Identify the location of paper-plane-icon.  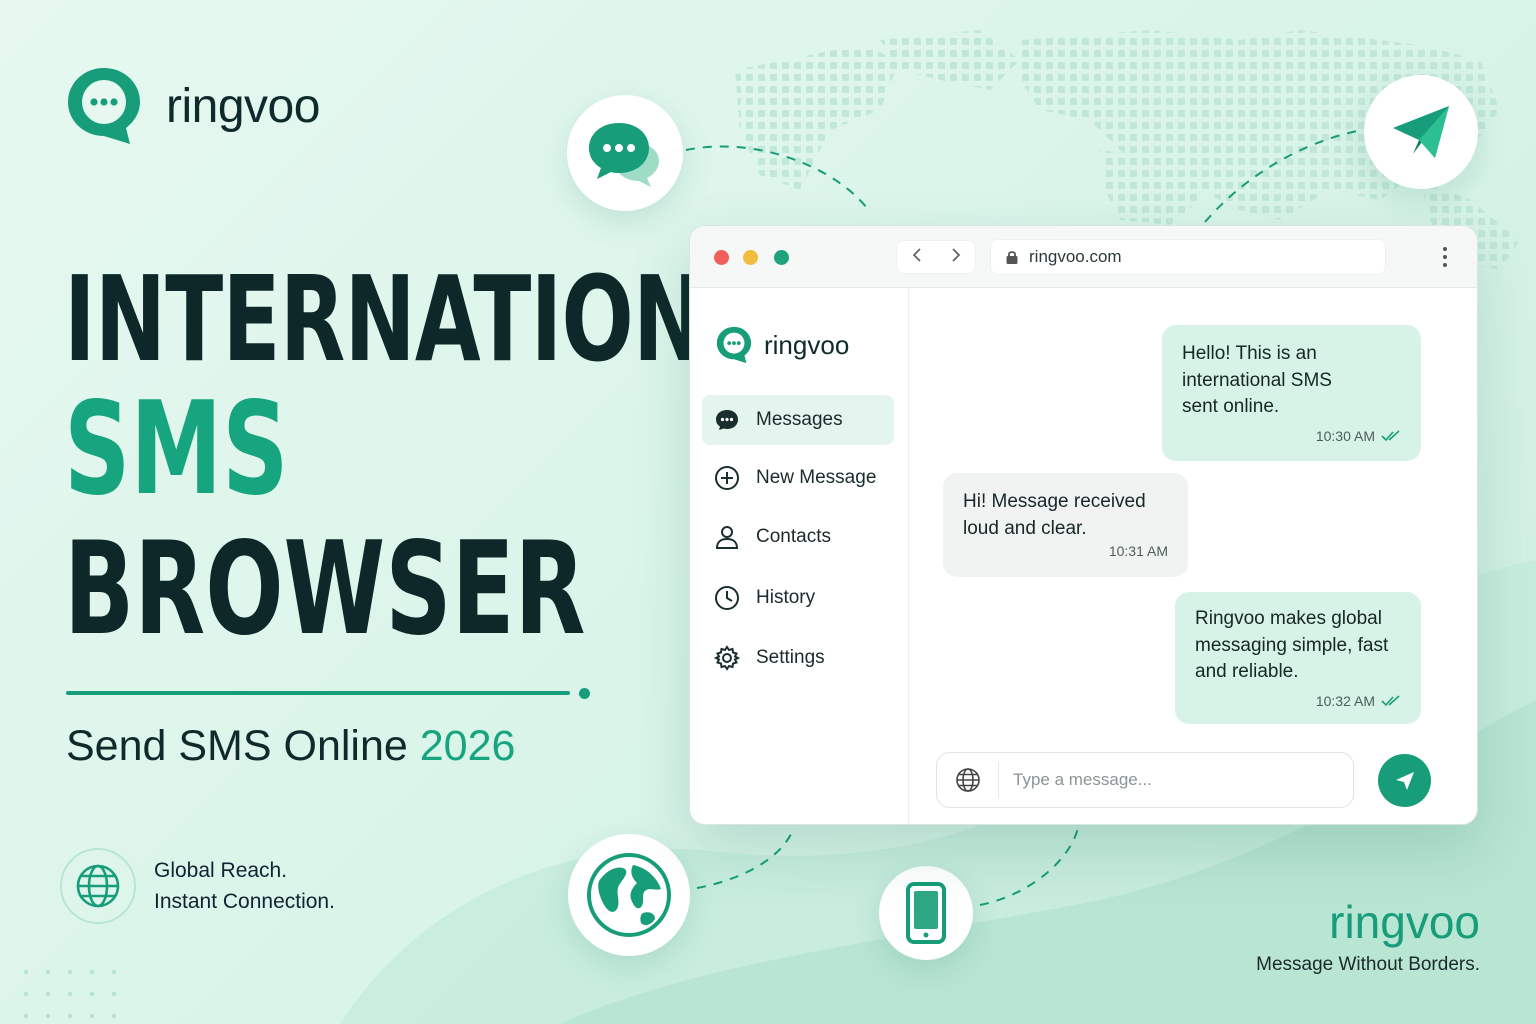
(1421, 132).